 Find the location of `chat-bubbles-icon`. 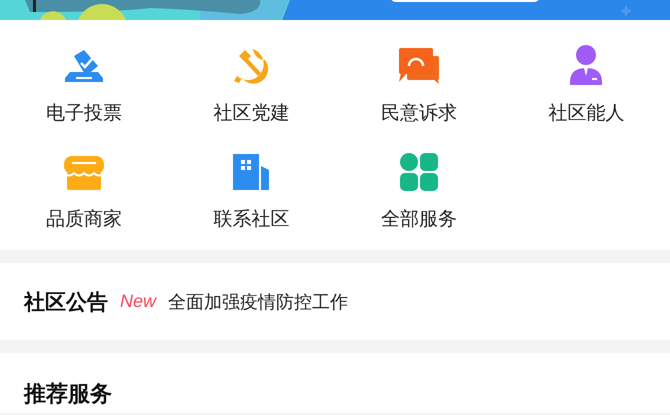

chat-bubbles-icon is located at coordinates (418, 66).